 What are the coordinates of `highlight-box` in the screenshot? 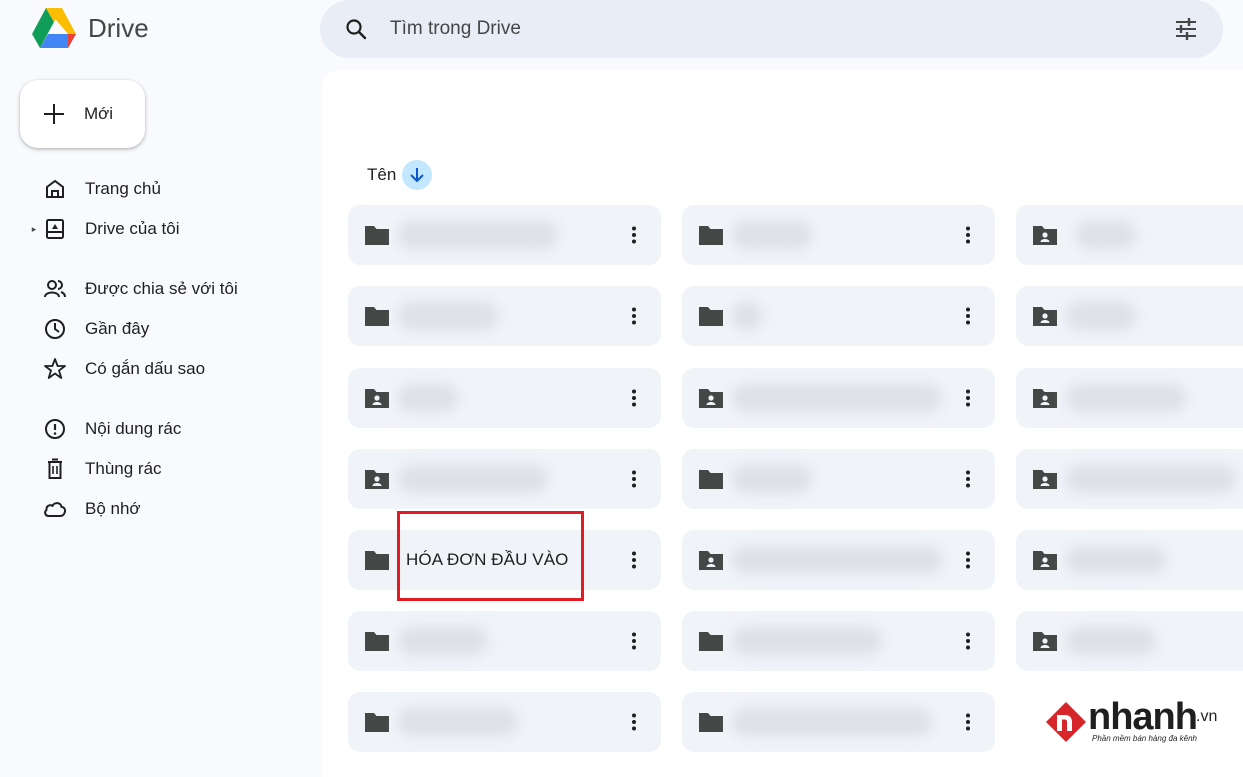 It's located at (490, 556).